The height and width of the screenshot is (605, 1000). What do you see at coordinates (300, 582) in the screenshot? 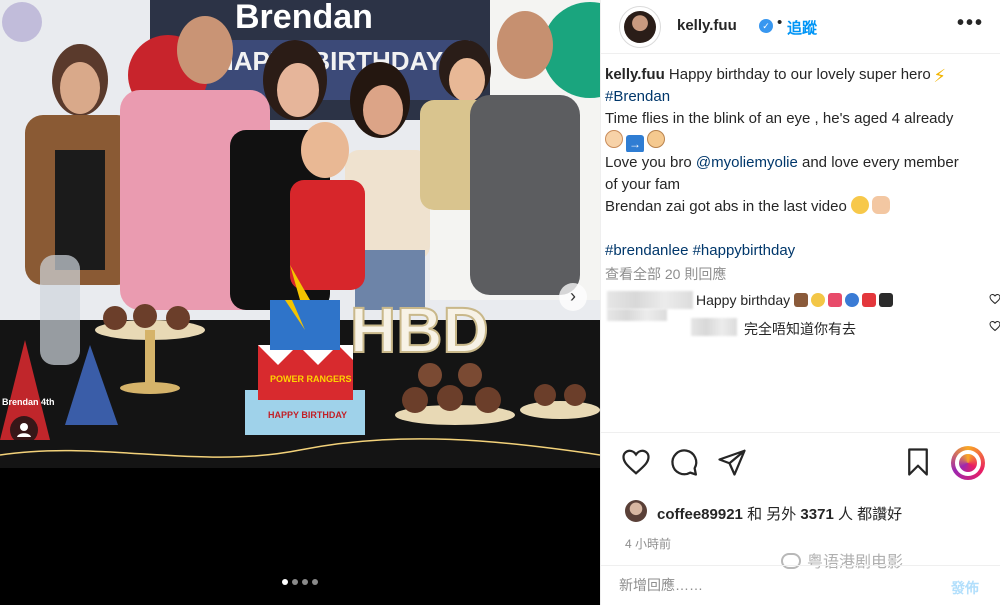
I see `carousel-indicator` at bounding box center [300, 582].